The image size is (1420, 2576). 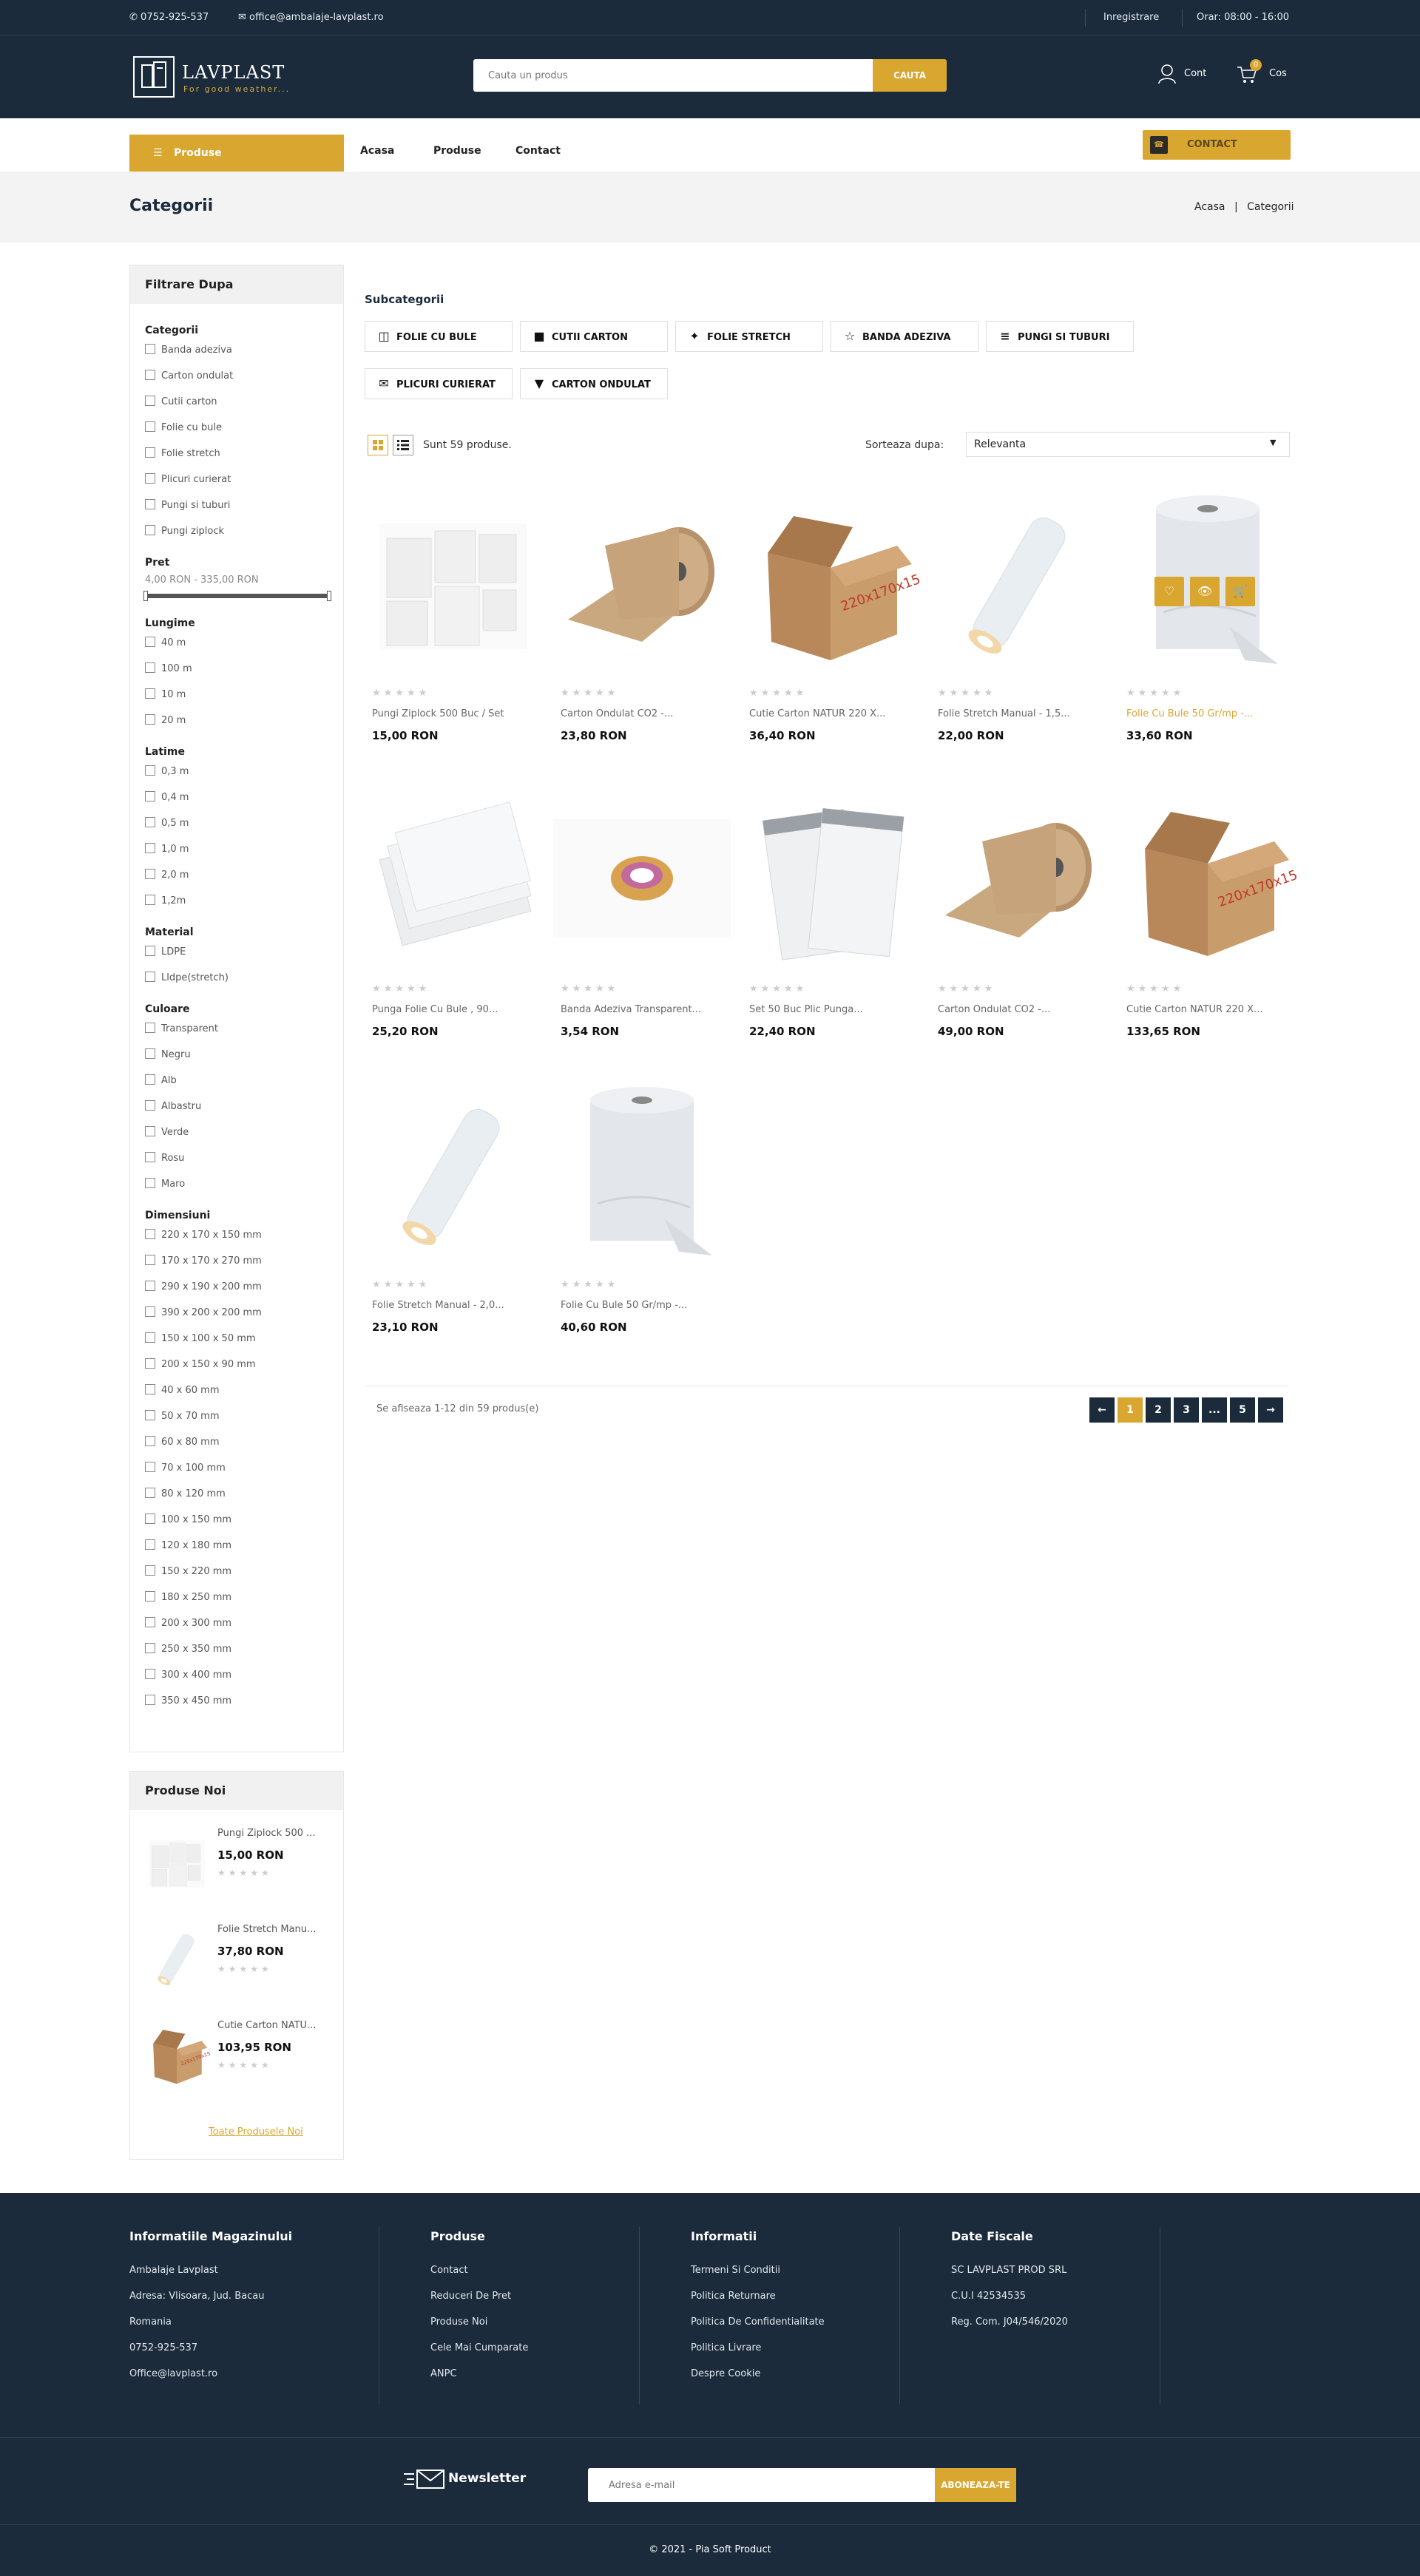 What do you see at coordinates (154, 77) in the screenshot?
I see `logo-icon` at bounding box center [154, 77].